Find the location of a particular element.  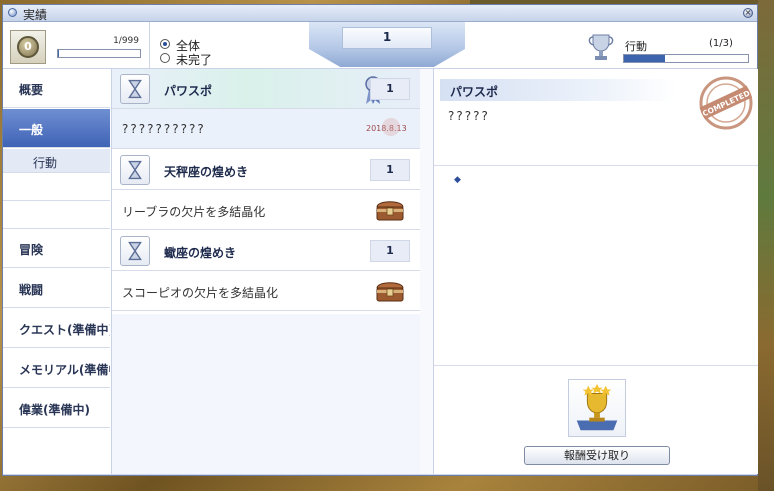

sidebar-item-label: 偉業(準備中) is located at coordinates (54, 410).